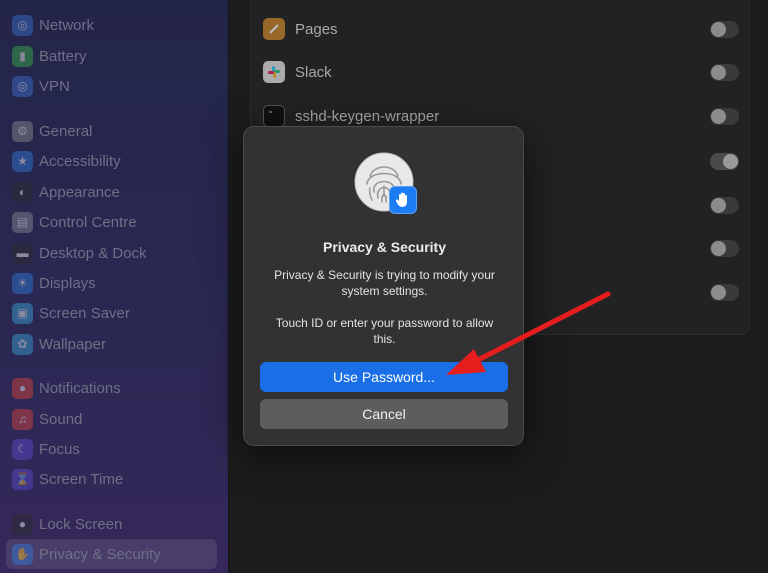 The width and height of the screenshot is (768, 573). Describe the element at coordinates (80, 388) in the screenshot. I see `sidebar-item-label: Notifications` at that location.